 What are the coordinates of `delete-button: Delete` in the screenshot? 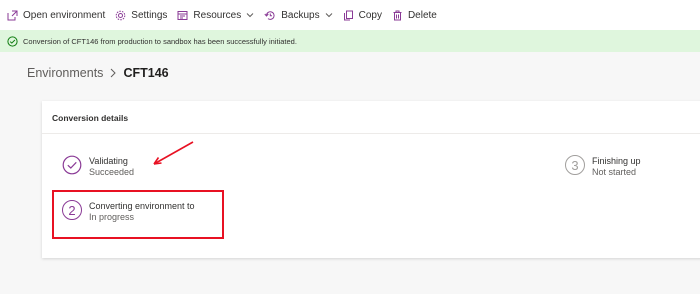 It's located at (414, 15).